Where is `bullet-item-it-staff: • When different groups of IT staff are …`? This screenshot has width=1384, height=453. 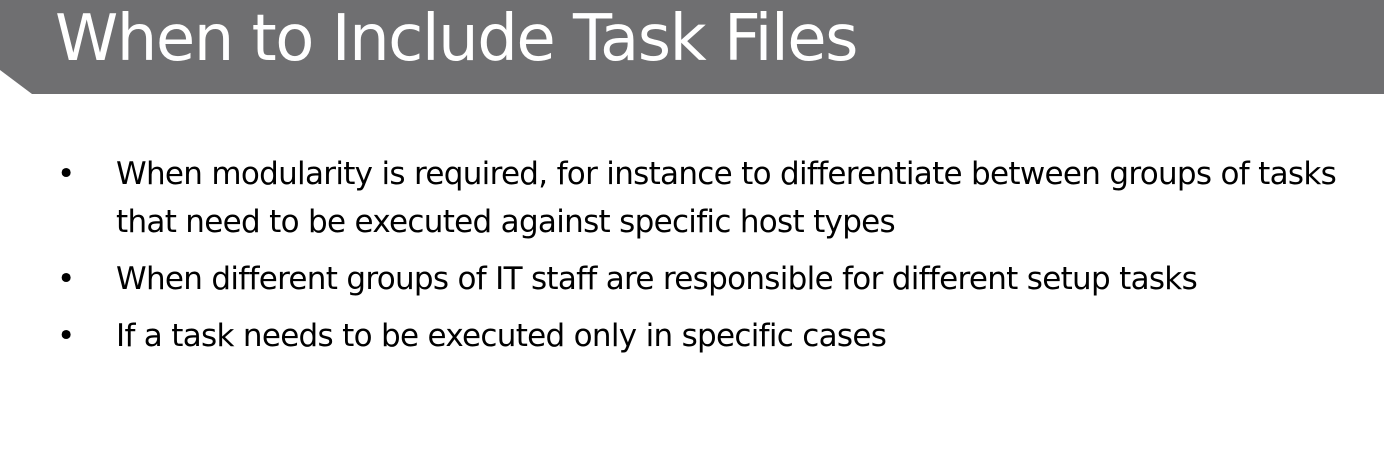
bullet-item-it-staff: • When different groups of IT staff are … is located at coordinates (705, 279).